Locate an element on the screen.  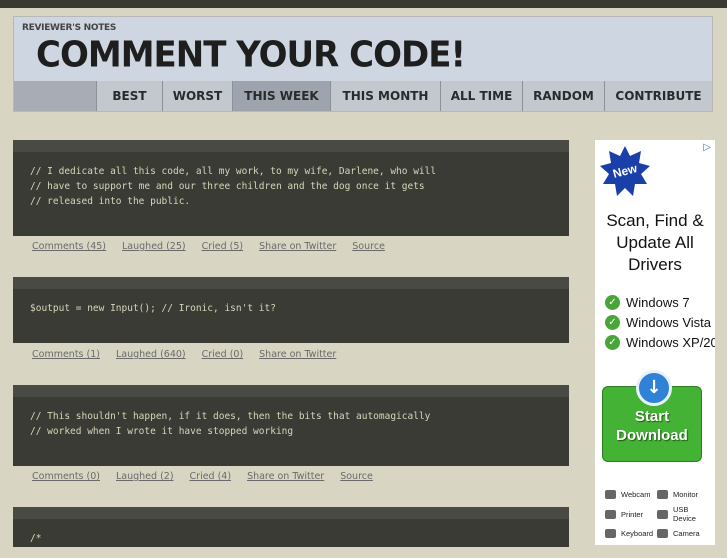
device-label: USB Device is located at coordinates (684, 514).